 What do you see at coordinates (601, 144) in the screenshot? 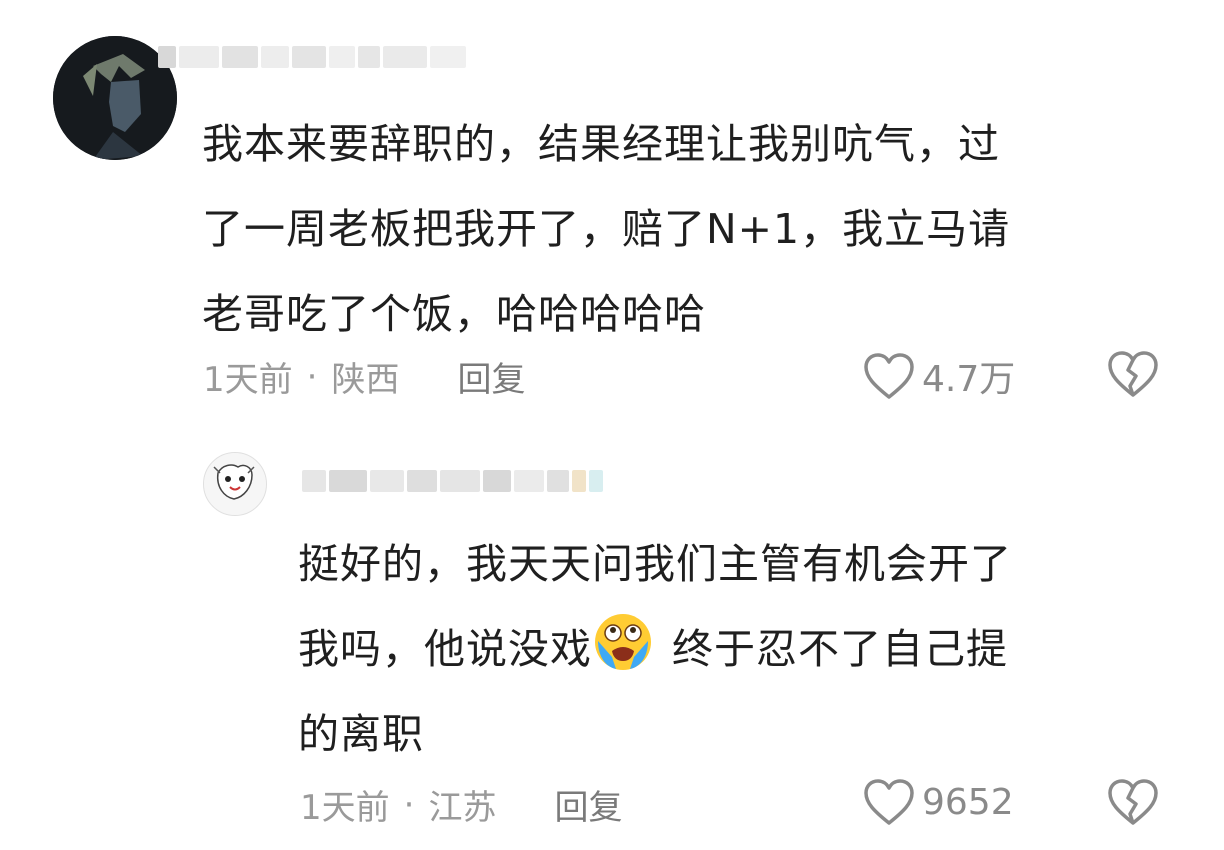
I see `comment-text-line: 我本来要辞职的，结果经理让我别吭气，过` at bounding box center [601, 144].